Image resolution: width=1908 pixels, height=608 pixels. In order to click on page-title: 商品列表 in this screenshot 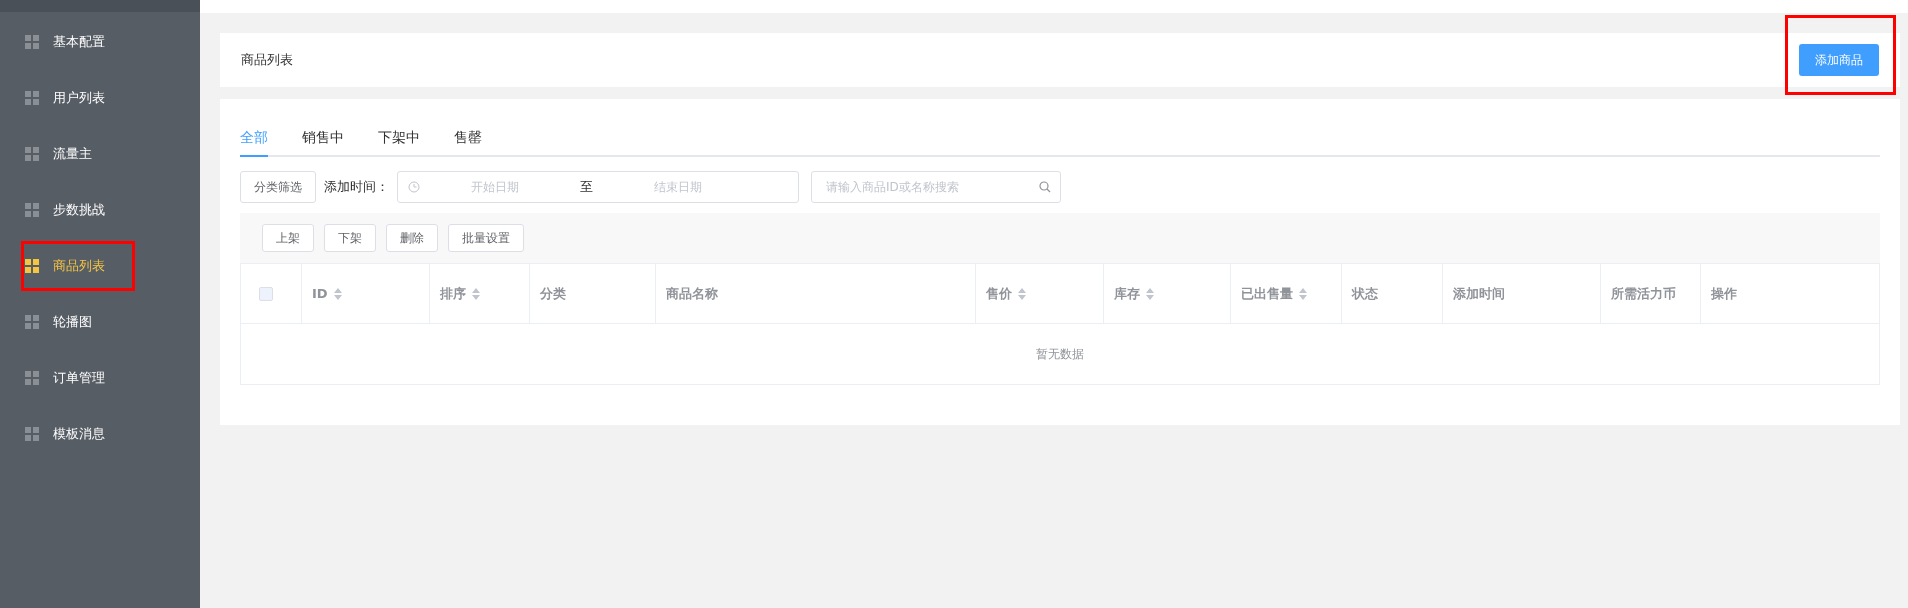, I will do `click(267, 60)`.